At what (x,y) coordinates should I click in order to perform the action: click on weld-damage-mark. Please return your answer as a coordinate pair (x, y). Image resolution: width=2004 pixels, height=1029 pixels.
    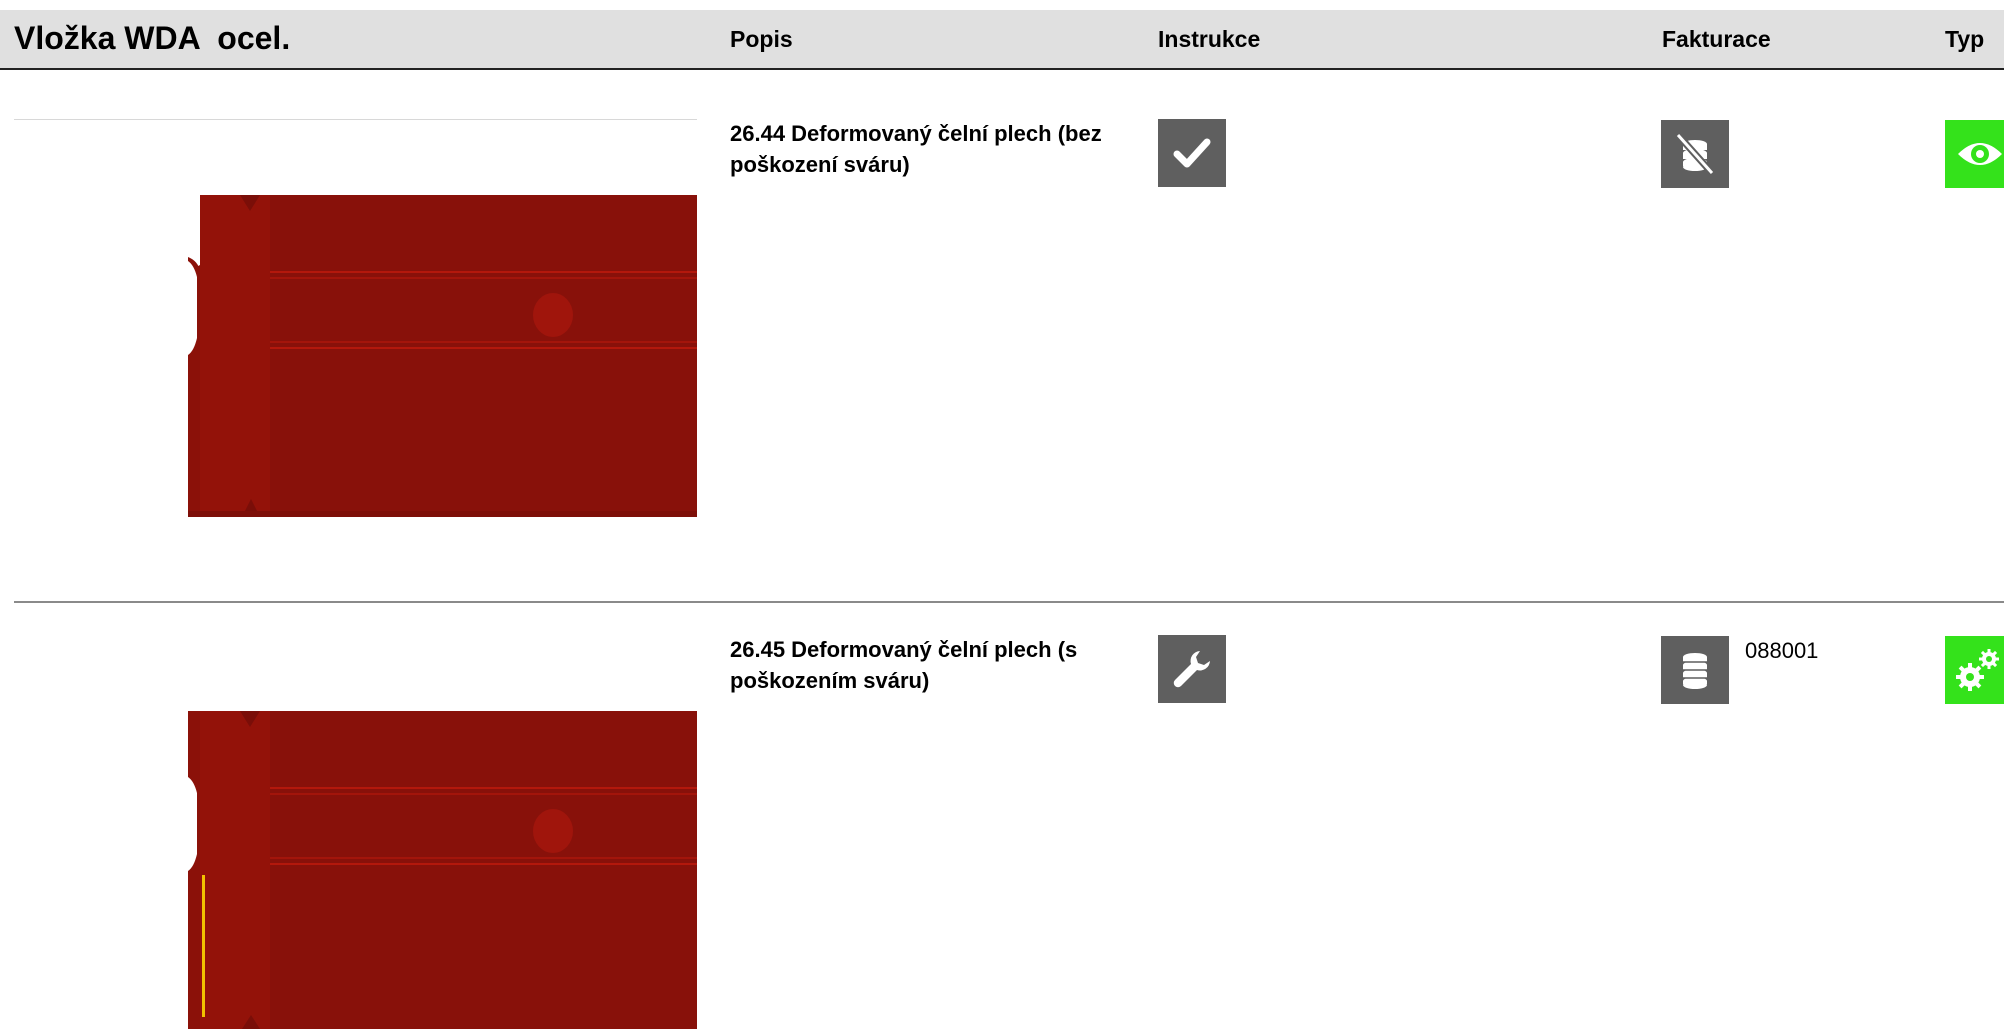
    Looking at the image, I should click on (203, 946).